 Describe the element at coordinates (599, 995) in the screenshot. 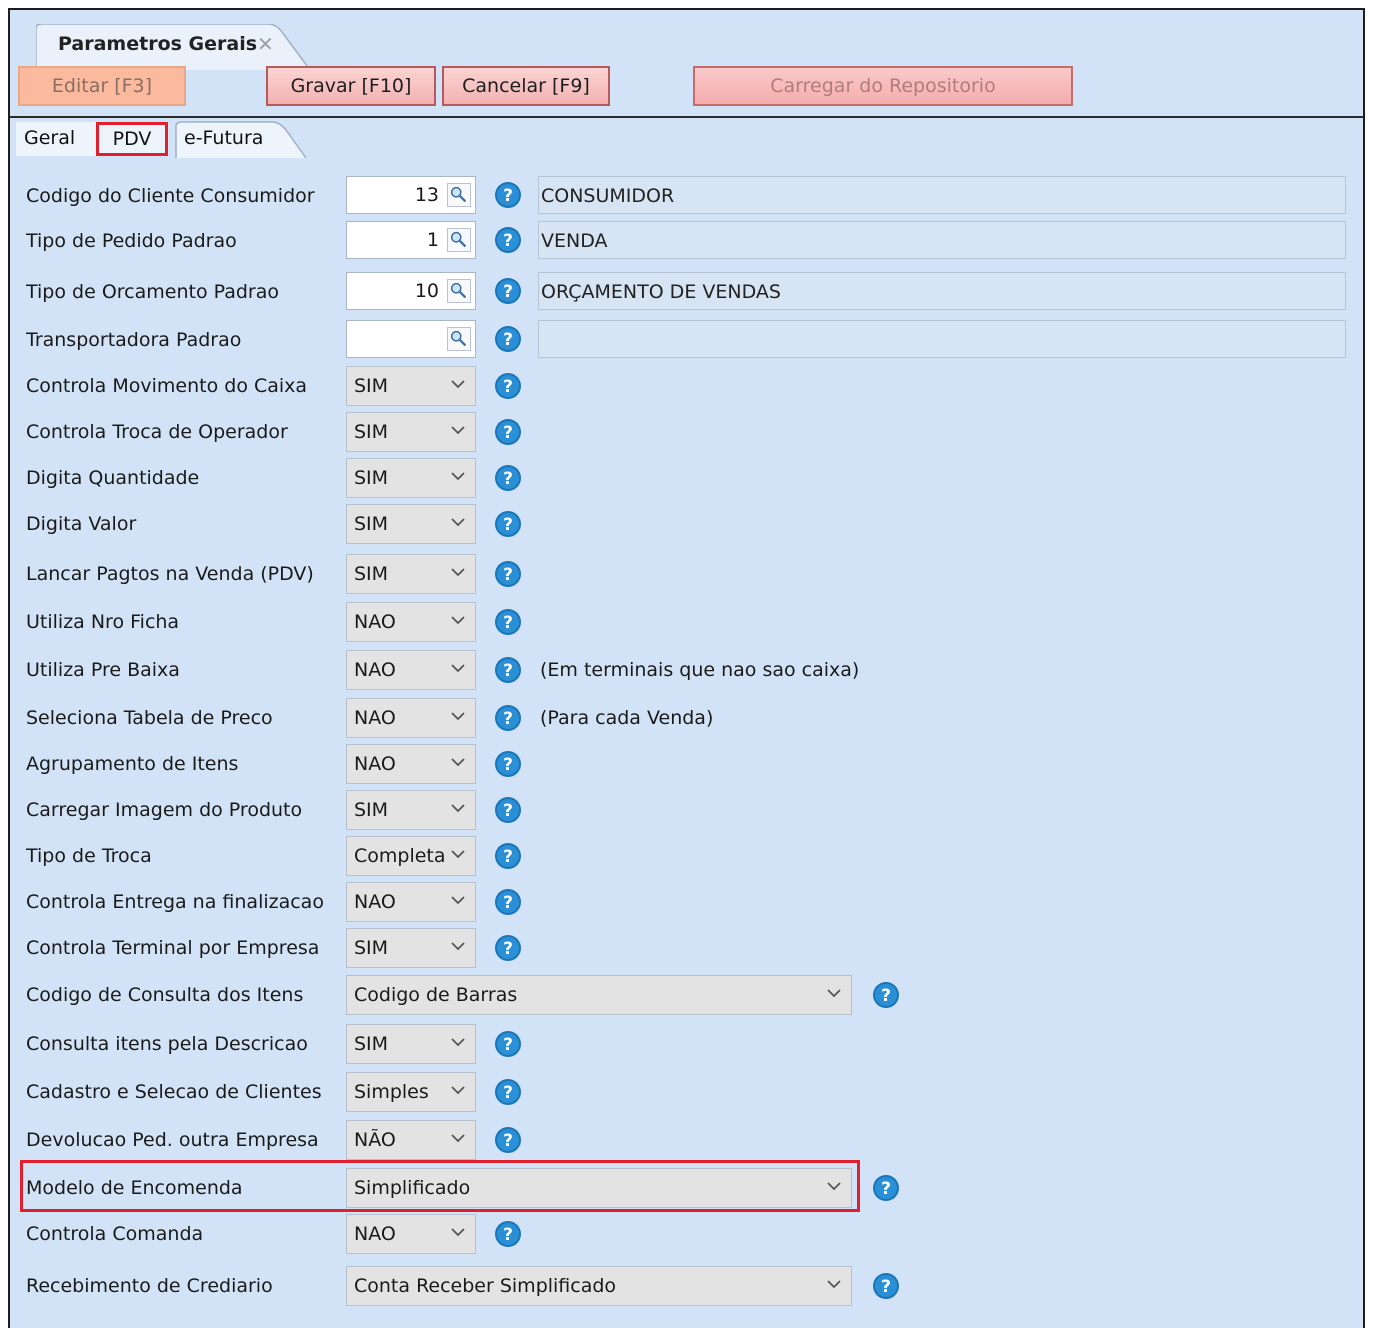

I see `option-select: Codigo de Barras` at that location.